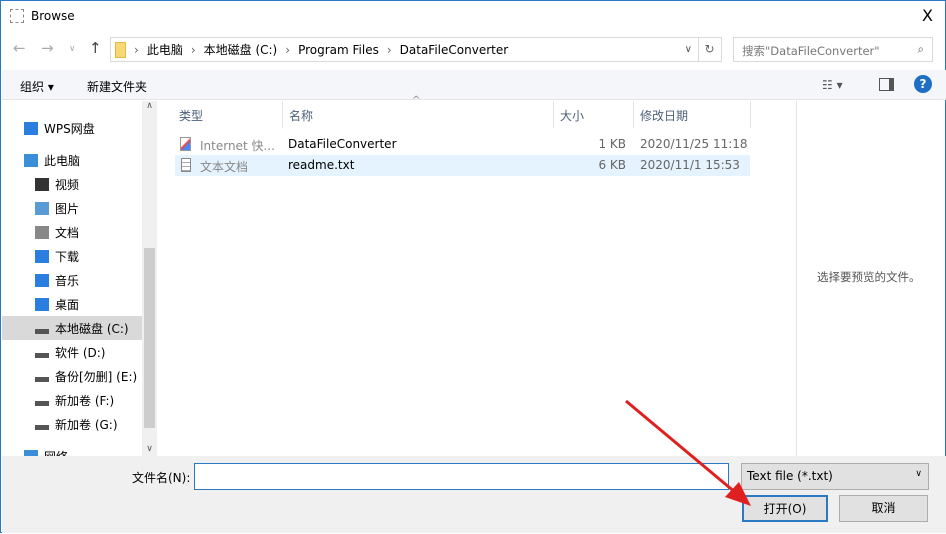 Image resolution: width=946 pixels, height=534 pixels. I want to click on internet-shortcut-icon, so click(185, 144).